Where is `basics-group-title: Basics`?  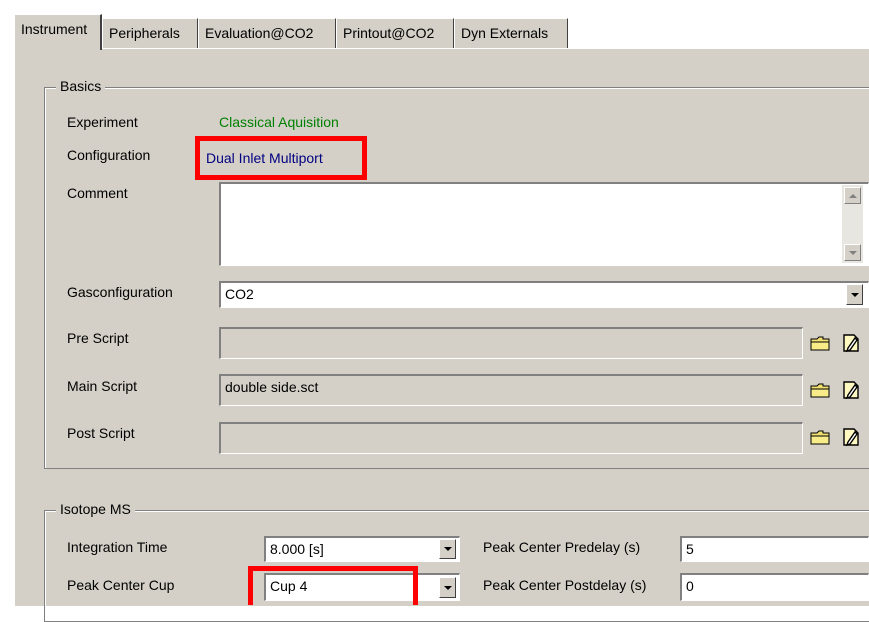
basics-group-title: Basics is located at coordinates (81, 86).